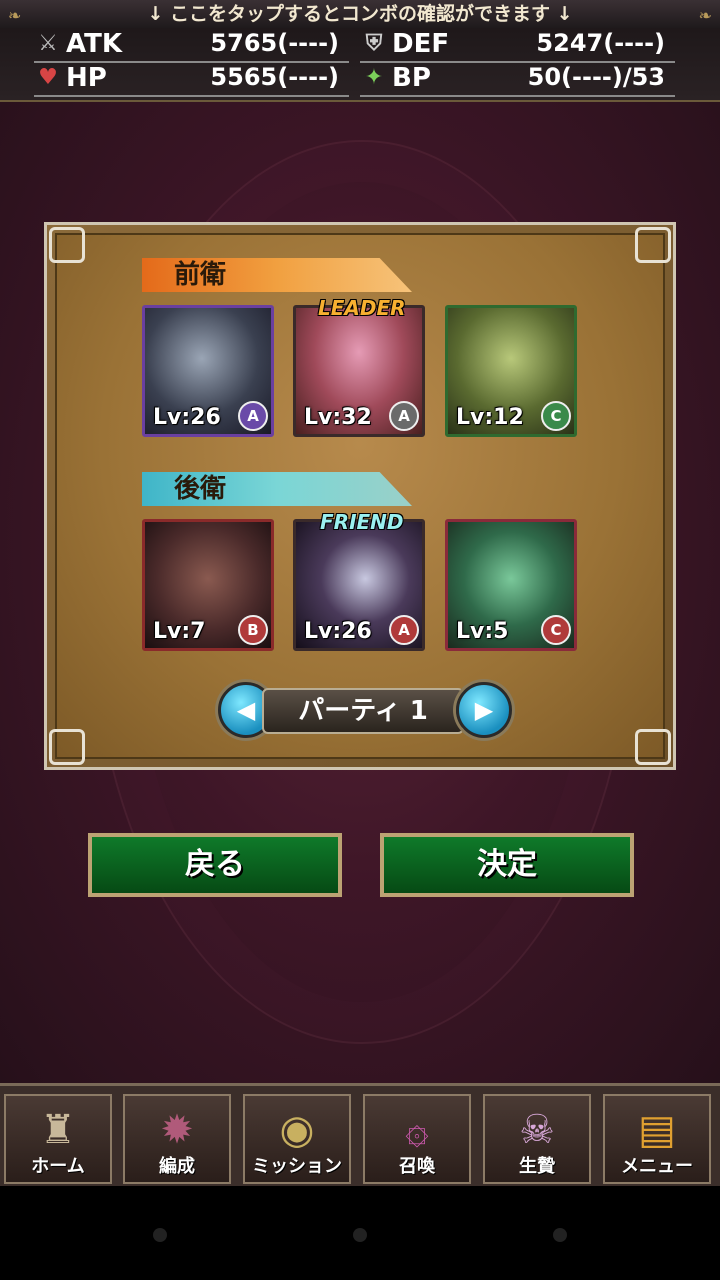  I want to click on ornament-right: ❧, so click(705, 15).